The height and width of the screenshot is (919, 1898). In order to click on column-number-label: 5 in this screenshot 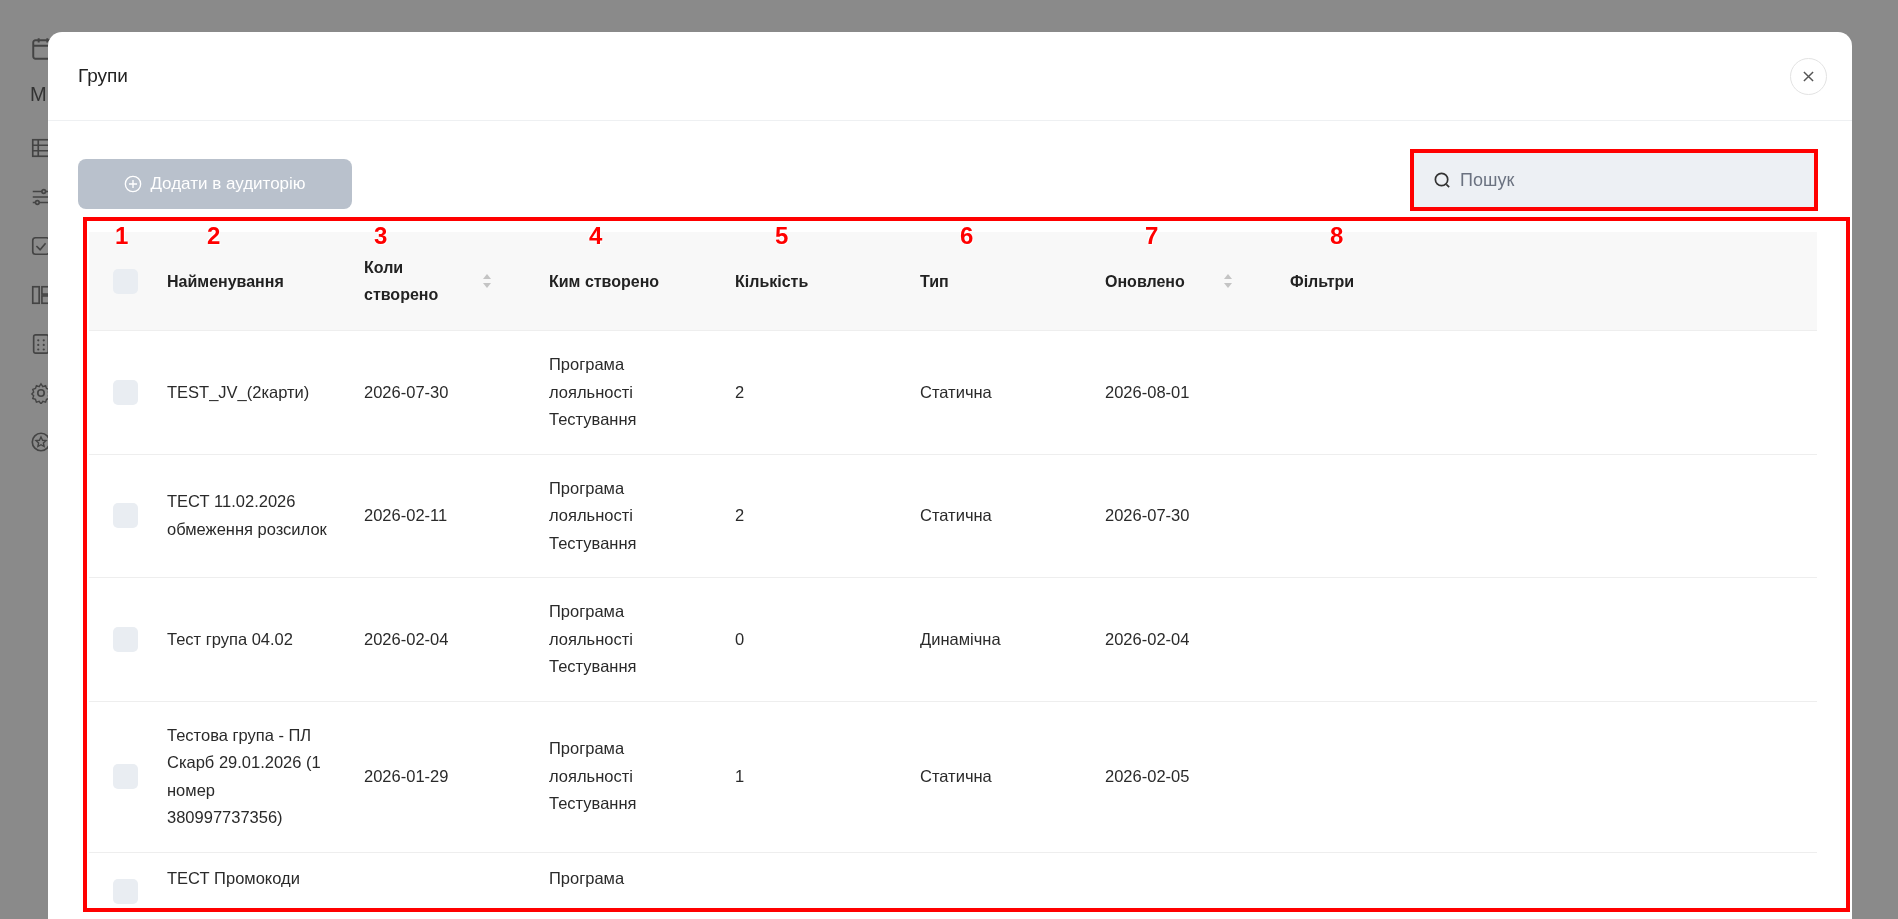, I will do `click(782, 236)`.